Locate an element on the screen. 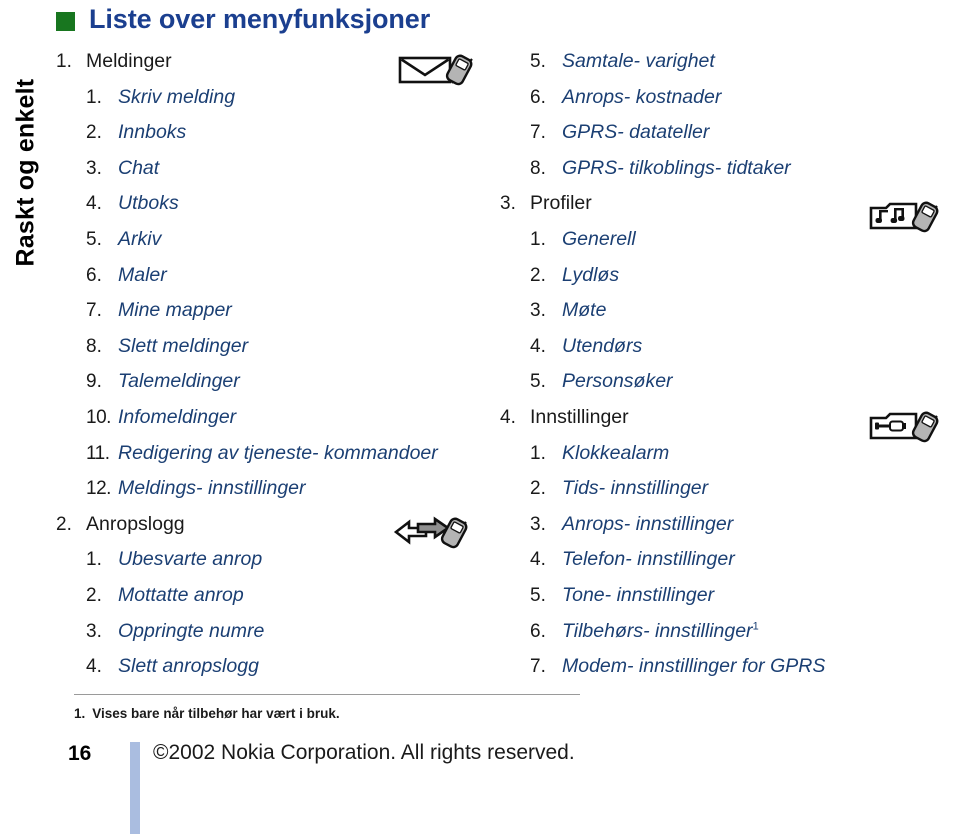  menu-item-label: Maler is located at coordinates (142, 274).